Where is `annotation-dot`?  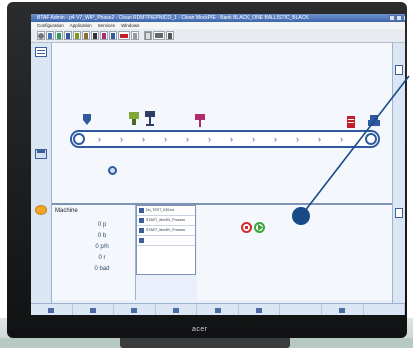
annotation-dot is located at coordinates (301, 216).